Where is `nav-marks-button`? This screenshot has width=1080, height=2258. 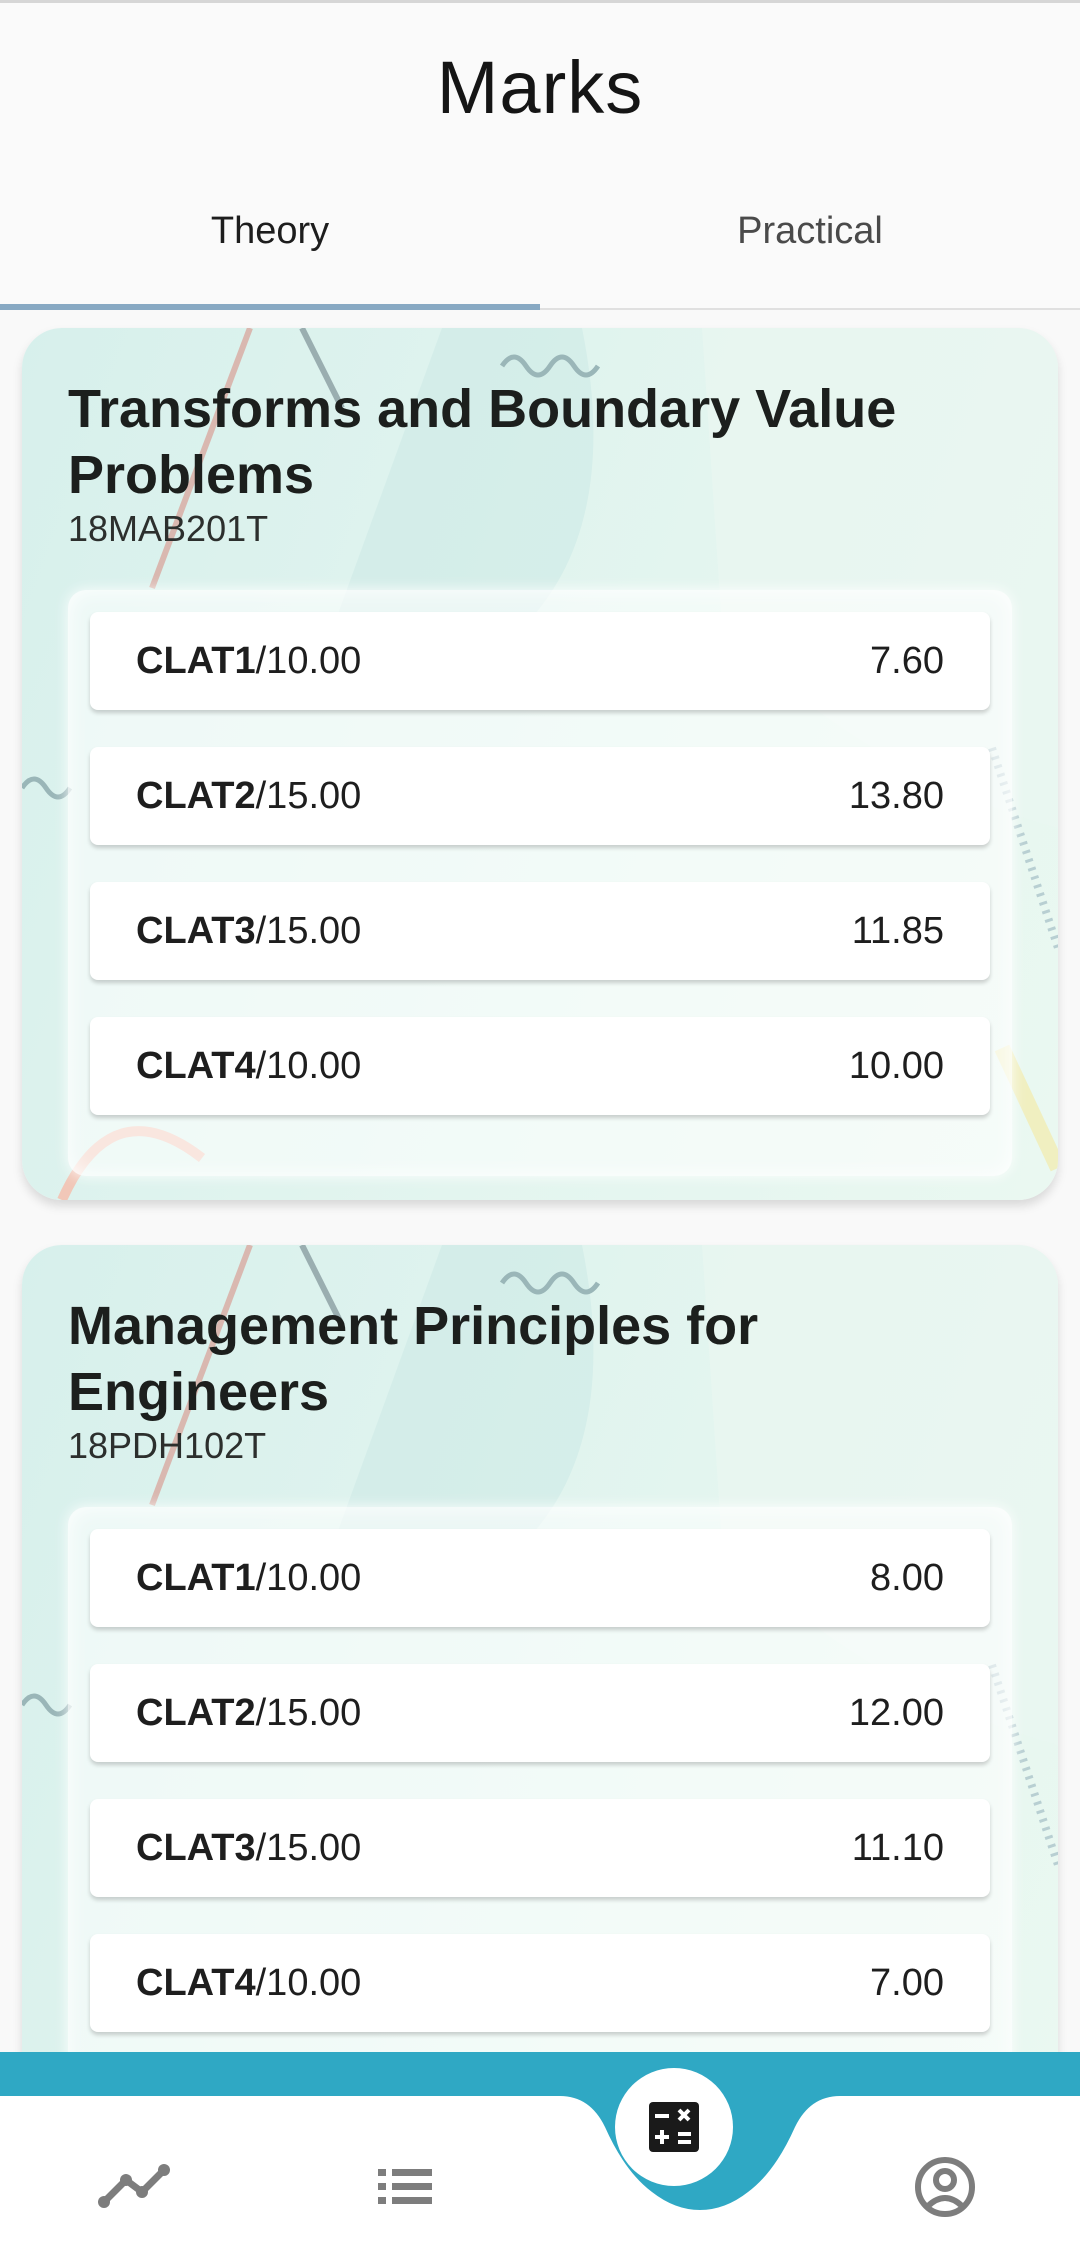
nav-marks-button is located at coordinates (674, 2127).